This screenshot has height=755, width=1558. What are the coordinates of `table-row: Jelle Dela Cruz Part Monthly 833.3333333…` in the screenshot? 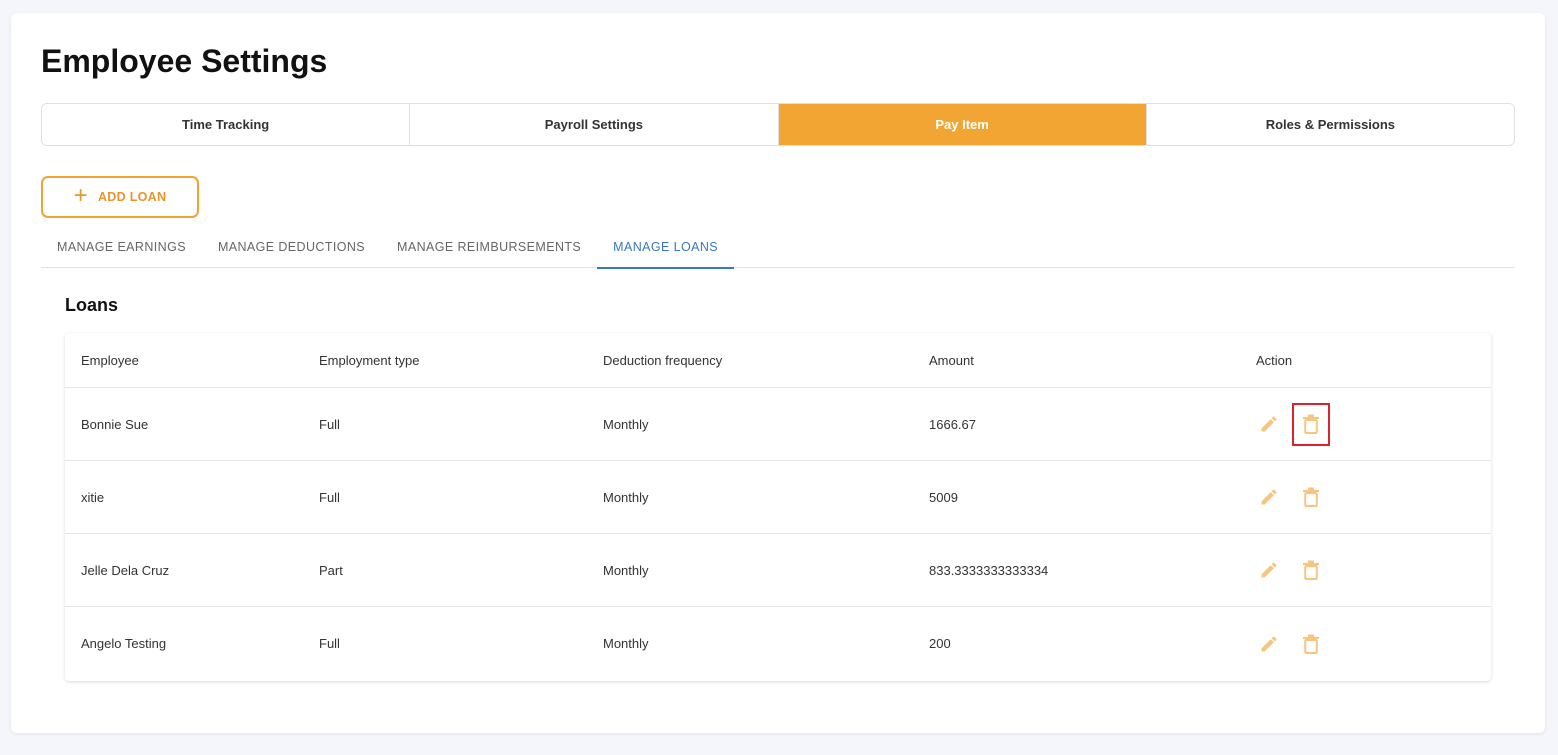 It's located at (778, 570).